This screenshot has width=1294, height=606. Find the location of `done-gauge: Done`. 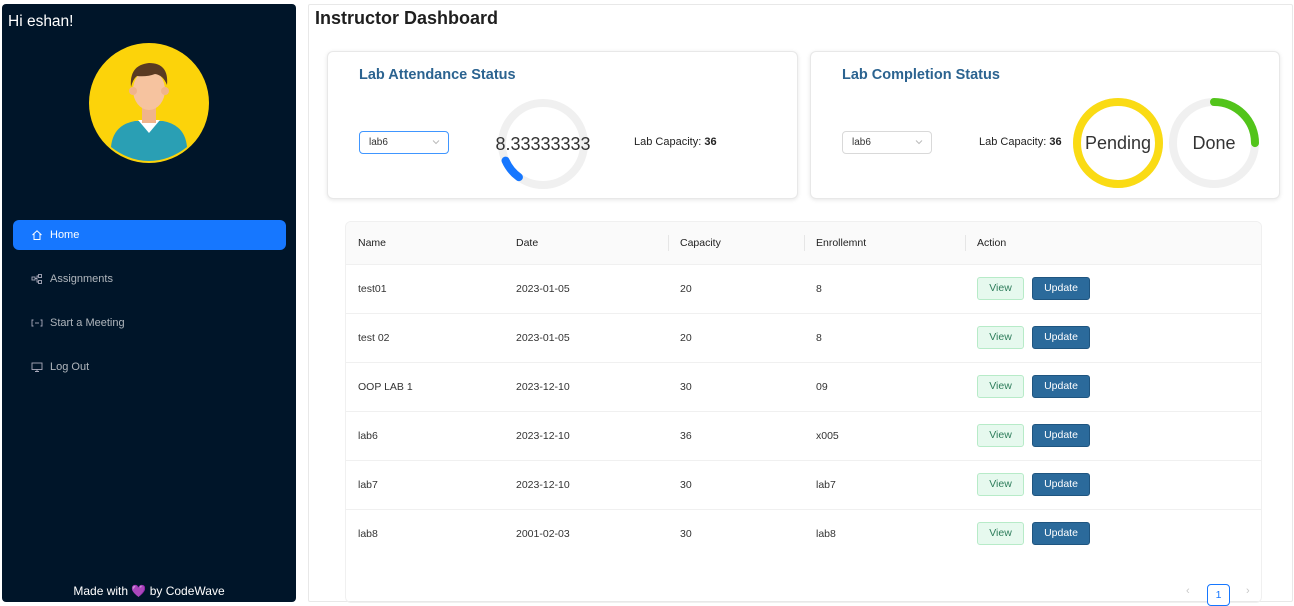

done-gauge: Done is located at coordinates (1214, 143).